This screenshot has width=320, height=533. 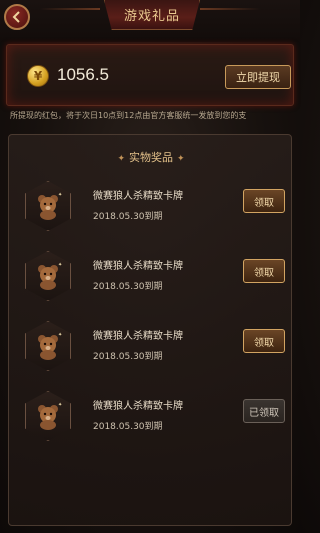 I want to click on title-plate: 游戏礼品, so click(x=152, y=15).